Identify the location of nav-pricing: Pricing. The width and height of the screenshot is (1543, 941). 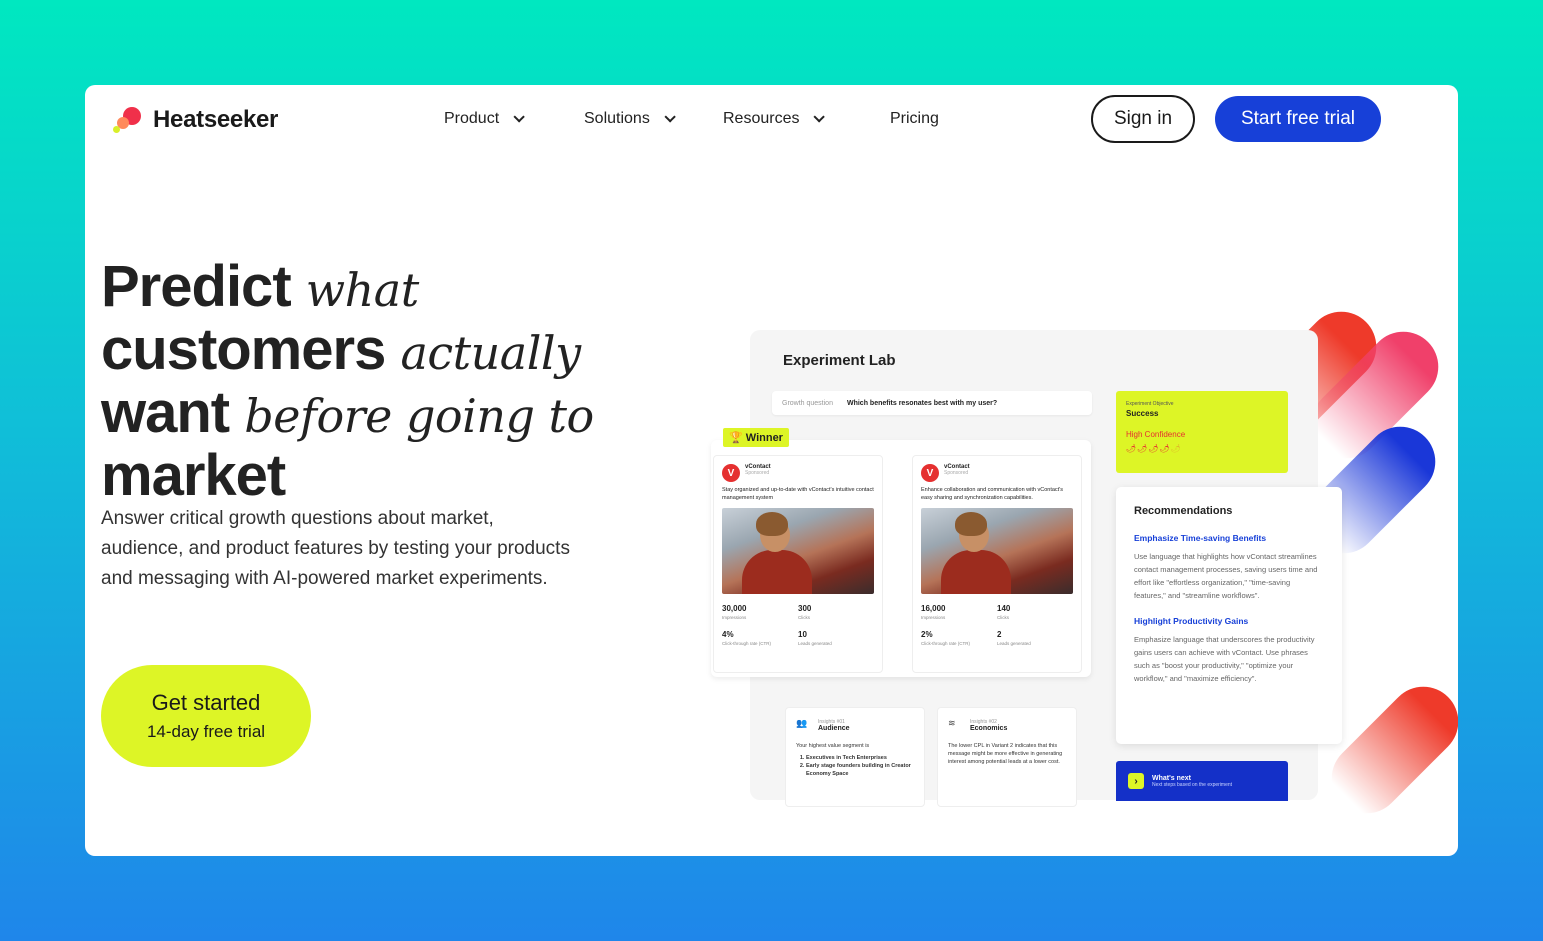
(914, 119).